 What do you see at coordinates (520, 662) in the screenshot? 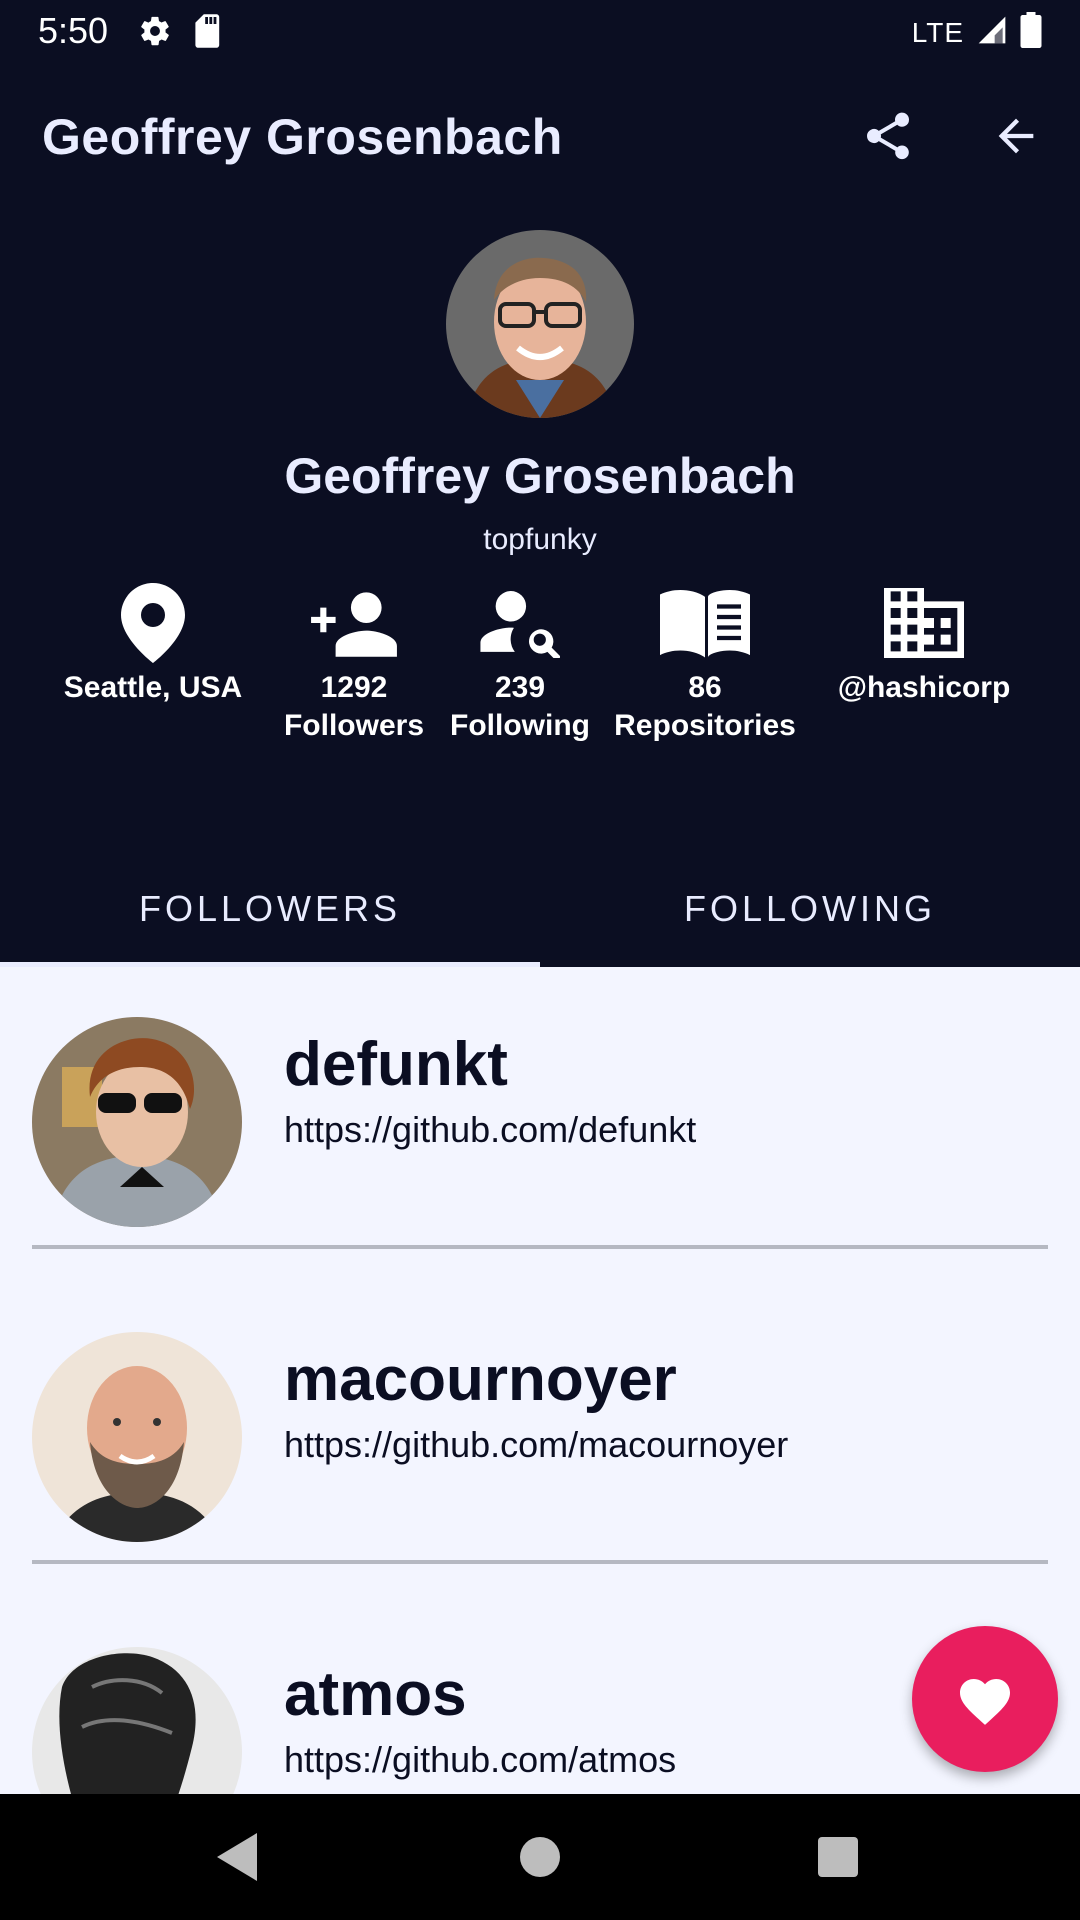
I see `stat-following: 239 Following` at bounding box center [520, 662].